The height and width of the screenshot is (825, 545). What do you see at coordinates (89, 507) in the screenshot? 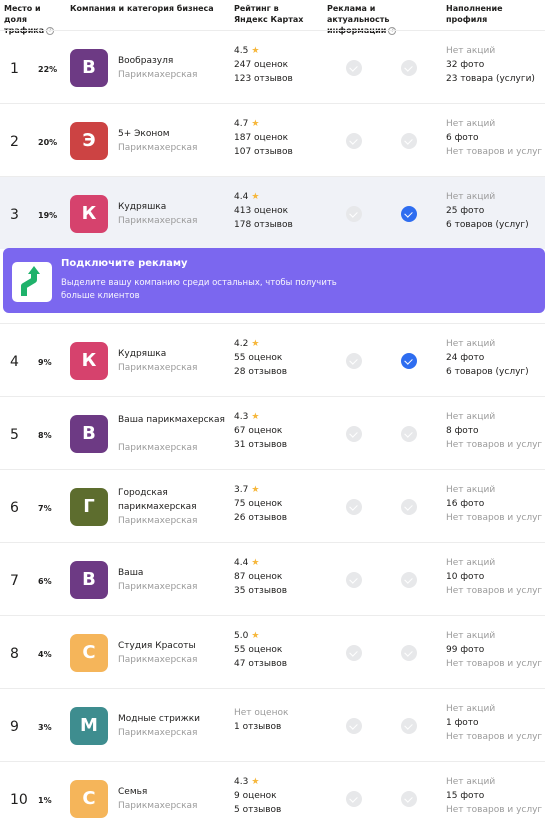
I see `company-avatar: Г` at bounding box center [89, 507].